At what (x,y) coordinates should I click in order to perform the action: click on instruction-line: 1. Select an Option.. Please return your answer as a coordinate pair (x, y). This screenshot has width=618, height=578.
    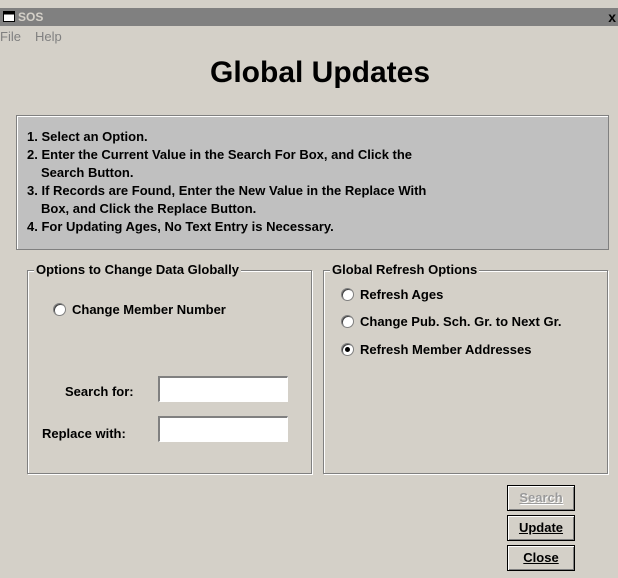
    Looking at the image, I should click on (87, 136).